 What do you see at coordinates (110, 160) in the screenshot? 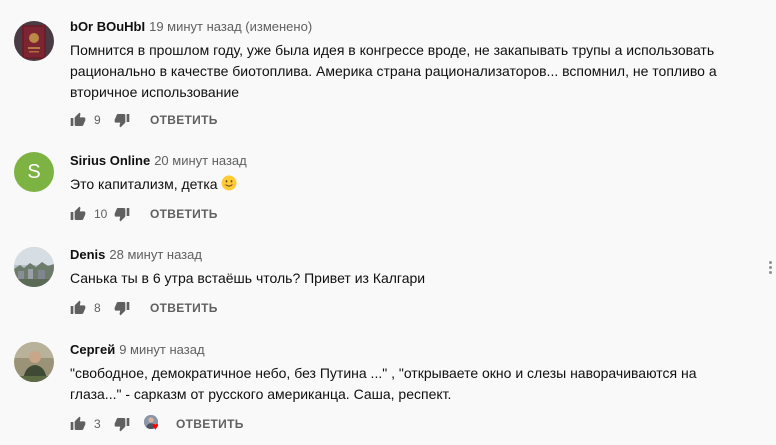
I see `author-name: Sirius Online` at bounding box center [110, 160].